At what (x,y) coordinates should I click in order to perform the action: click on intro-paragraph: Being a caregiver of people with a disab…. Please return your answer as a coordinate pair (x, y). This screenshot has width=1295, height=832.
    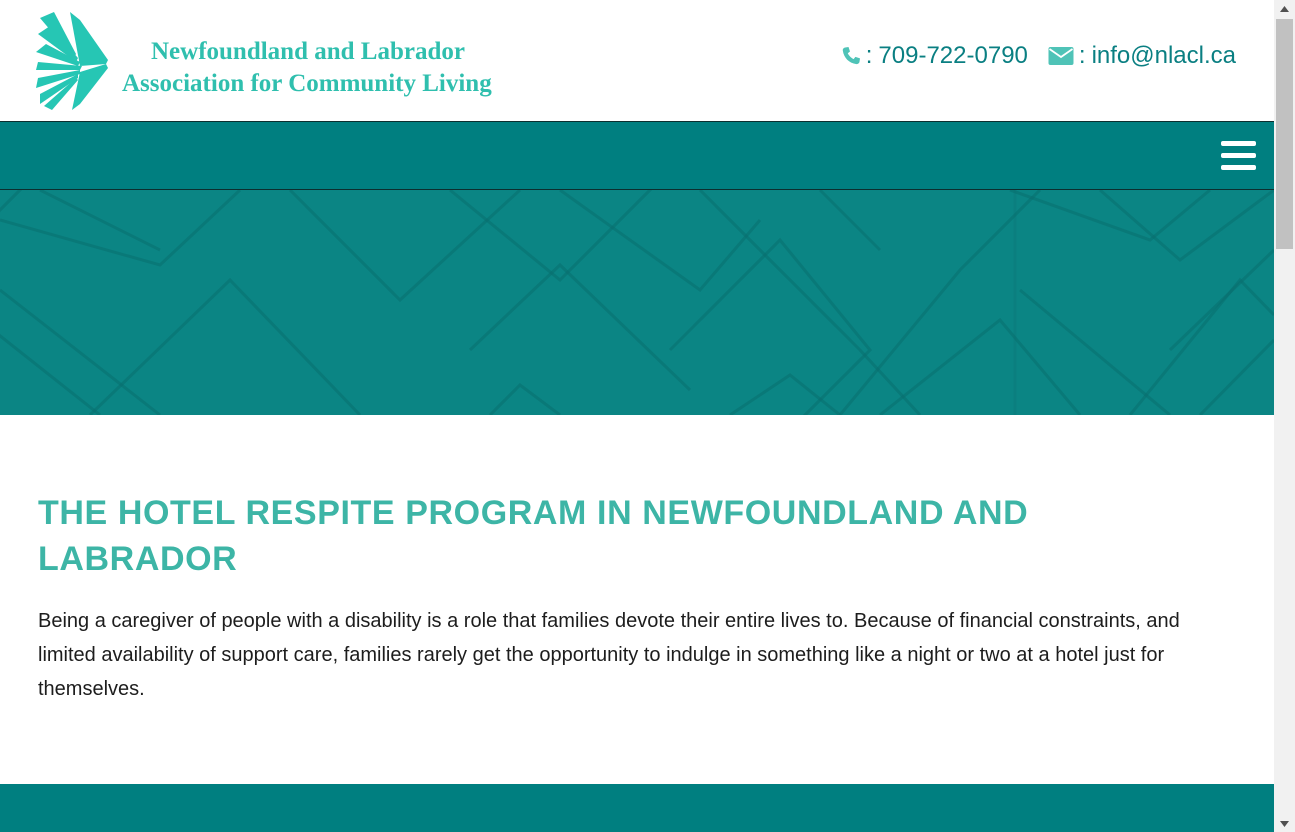
    Looking at the image, I should click on (609, 655).